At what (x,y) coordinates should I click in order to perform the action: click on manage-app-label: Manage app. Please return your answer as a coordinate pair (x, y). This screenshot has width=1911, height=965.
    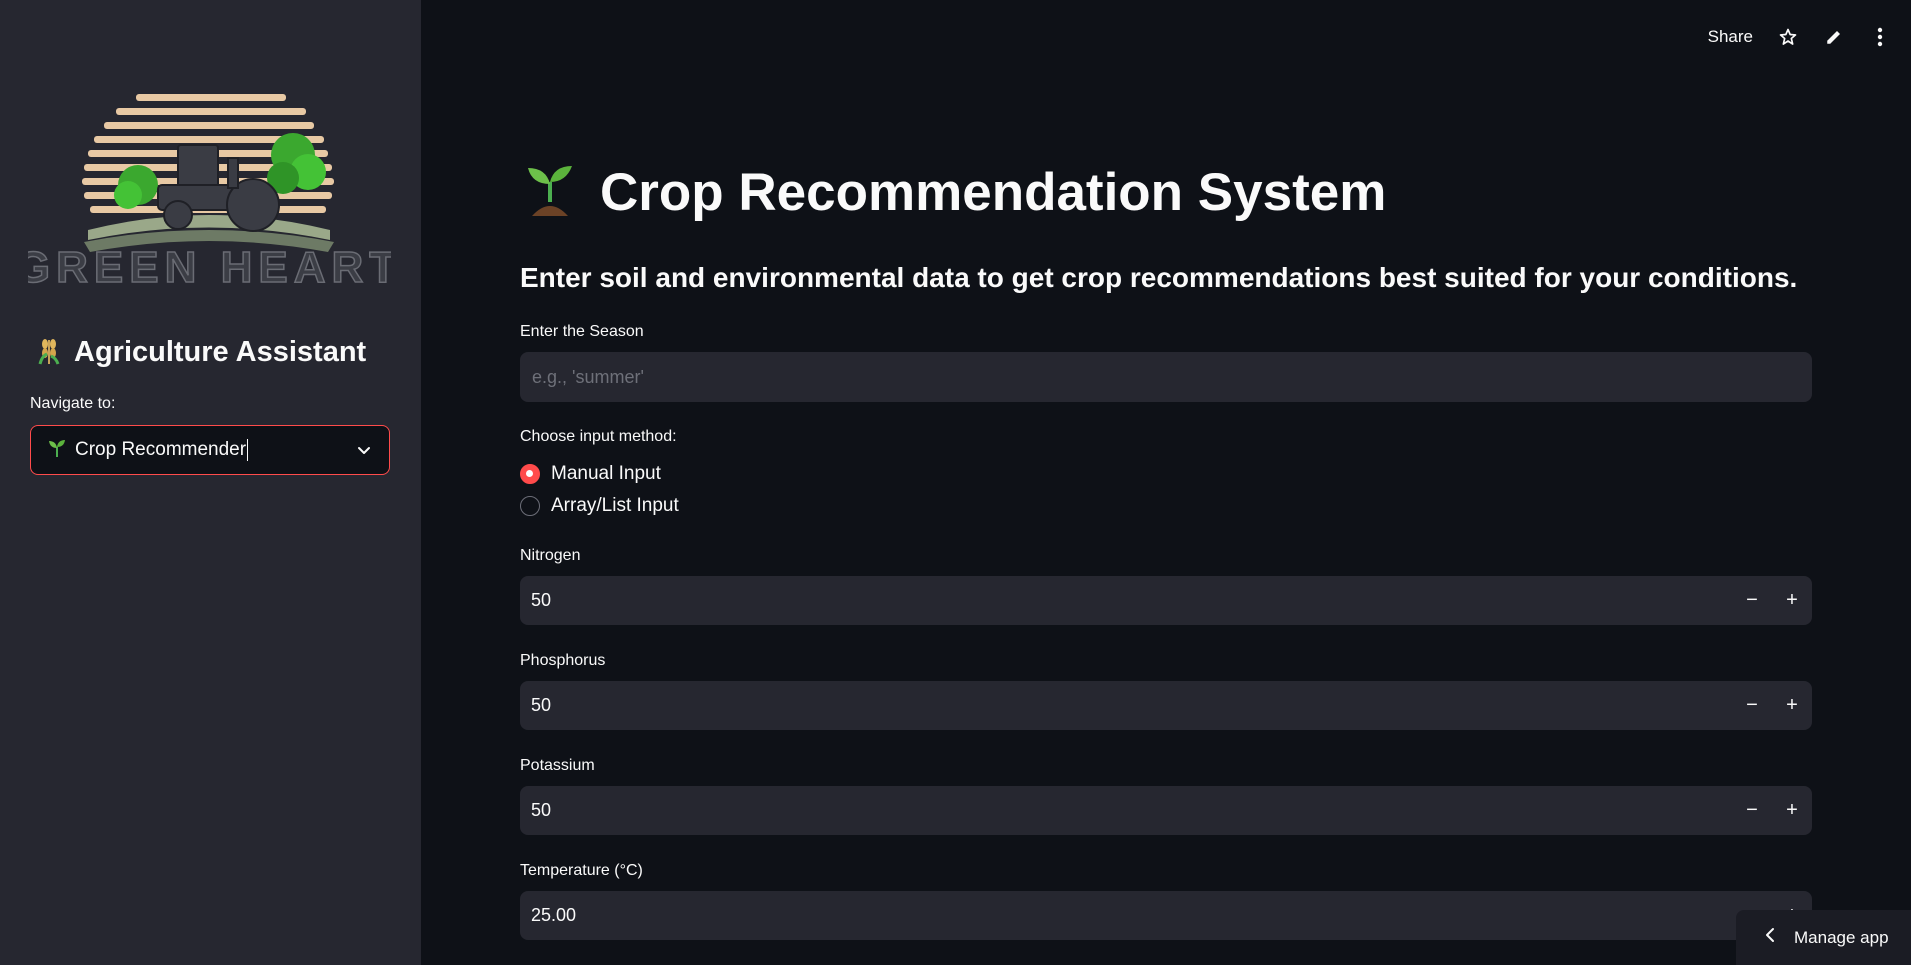
    Looking at the image, I should click on (1841, 937).